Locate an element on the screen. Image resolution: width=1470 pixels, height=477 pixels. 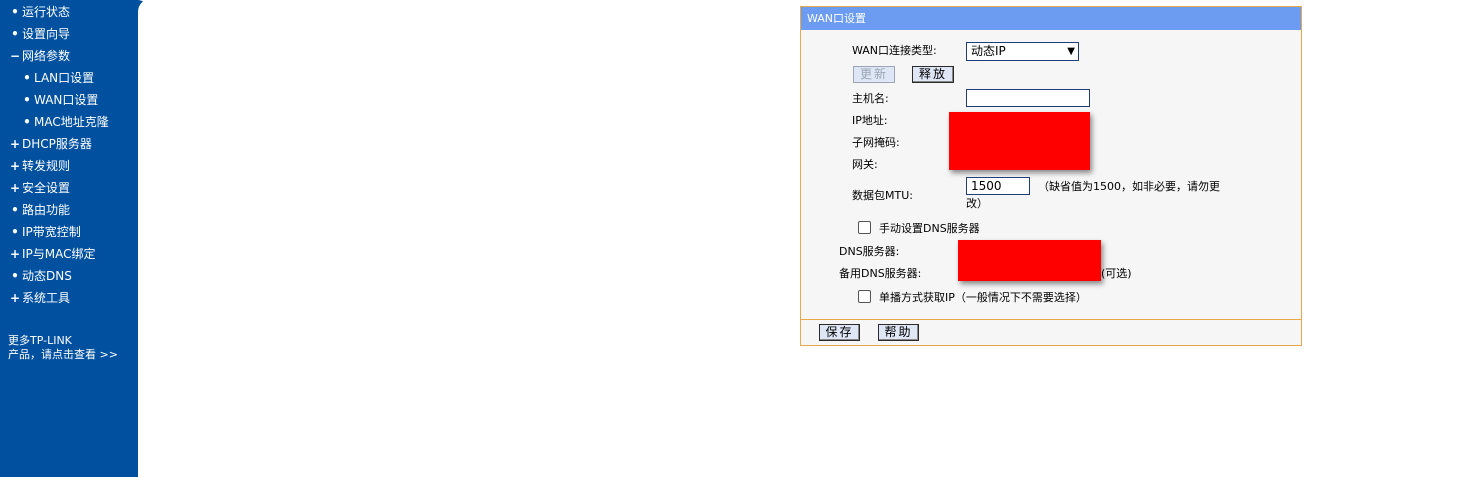
ip-address-label: IP地址: is located at coordinates (870, 120).